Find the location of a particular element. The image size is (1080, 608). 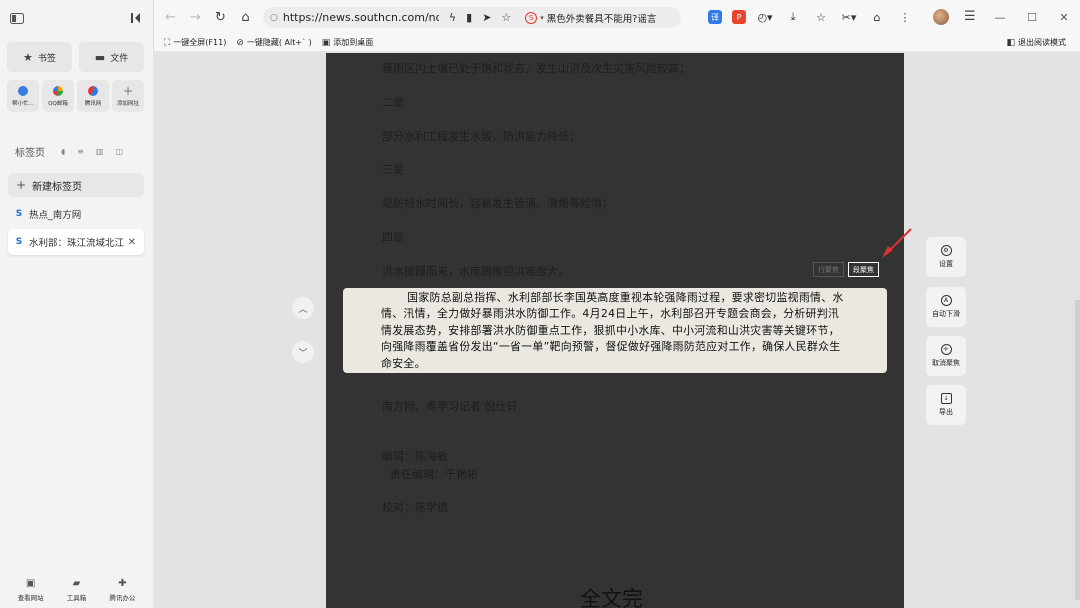

url-text: https://news.southcn.com/node_ is located at coordinates (361, 17).